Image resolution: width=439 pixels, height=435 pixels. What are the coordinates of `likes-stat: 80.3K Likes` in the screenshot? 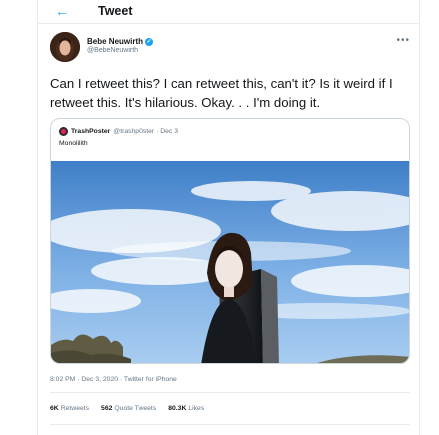 It's located at (186, 408).